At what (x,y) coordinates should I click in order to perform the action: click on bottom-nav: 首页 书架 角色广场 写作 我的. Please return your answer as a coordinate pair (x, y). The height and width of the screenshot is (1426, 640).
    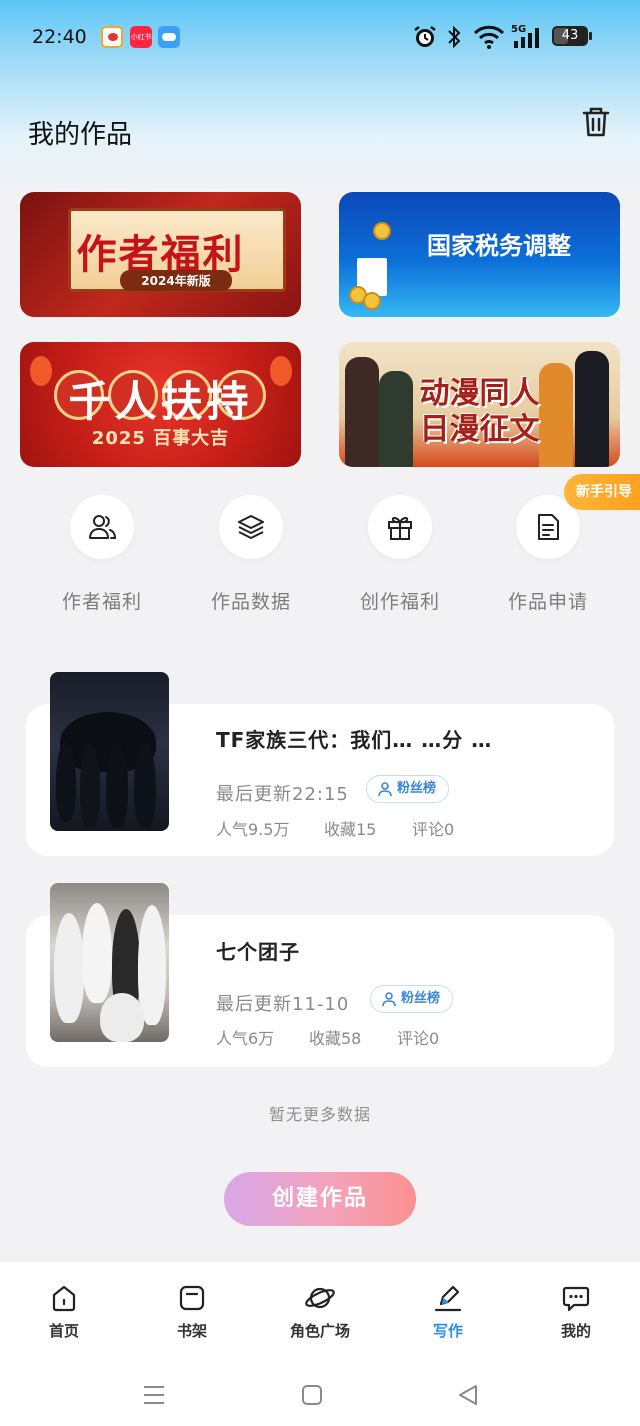
    Looking at the image, I should click on (320, 1313).